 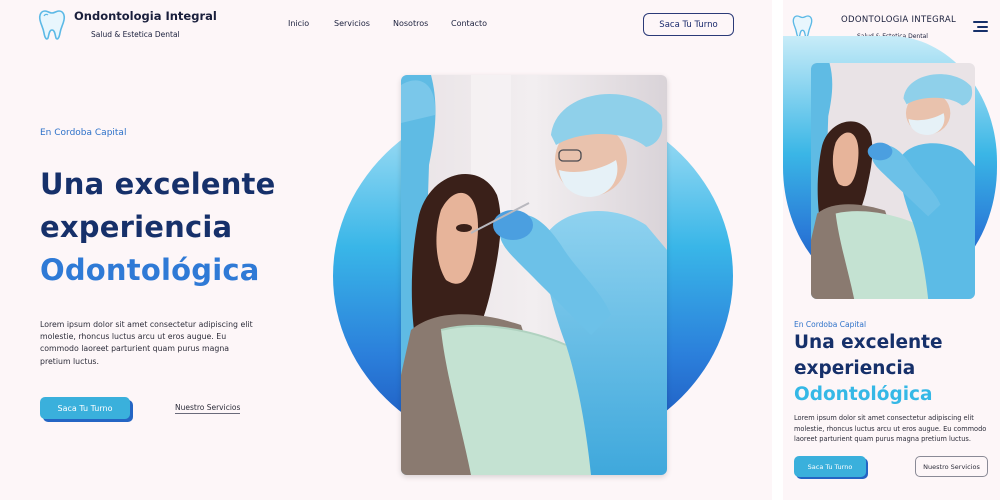 I want to click on mobile-hero-headline-line1: Una excelente, so click(x=868, y=342).